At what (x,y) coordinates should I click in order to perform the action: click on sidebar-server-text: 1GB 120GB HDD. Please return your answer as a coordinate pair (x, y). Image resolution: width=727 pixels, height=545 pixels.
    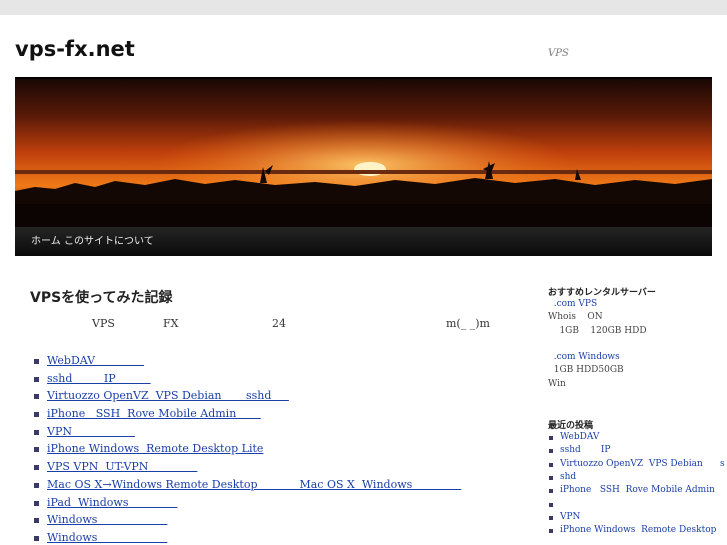
    Looking at the image, I should click on (597, 330).